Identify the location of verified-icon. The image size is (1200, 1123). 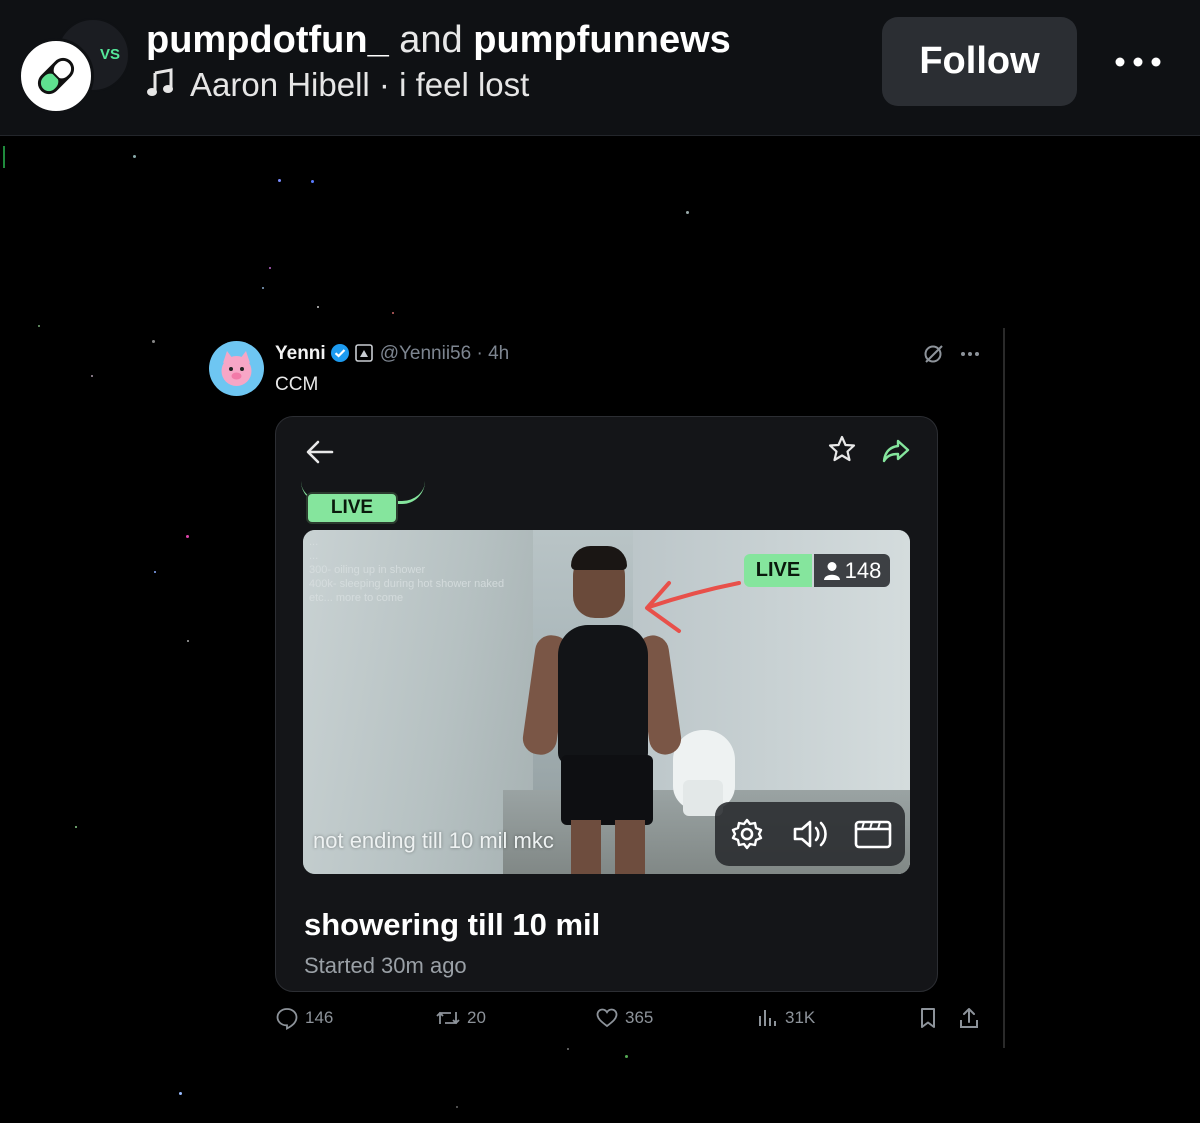
(340, 356).